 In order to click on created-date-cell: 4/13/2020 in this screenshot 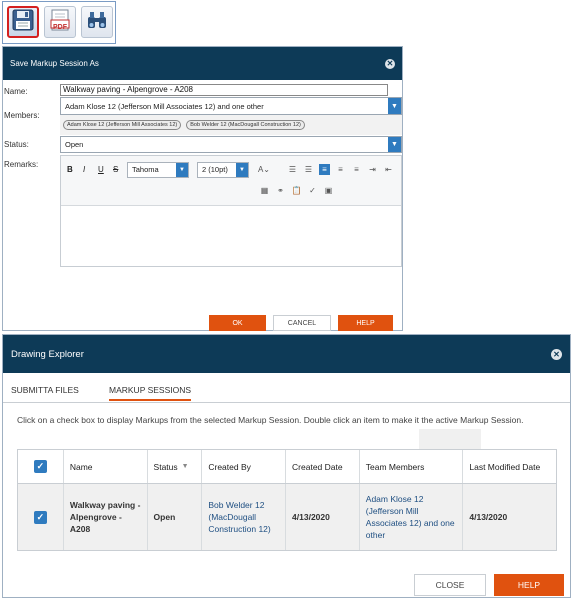, I will do `click(323, 517)`.